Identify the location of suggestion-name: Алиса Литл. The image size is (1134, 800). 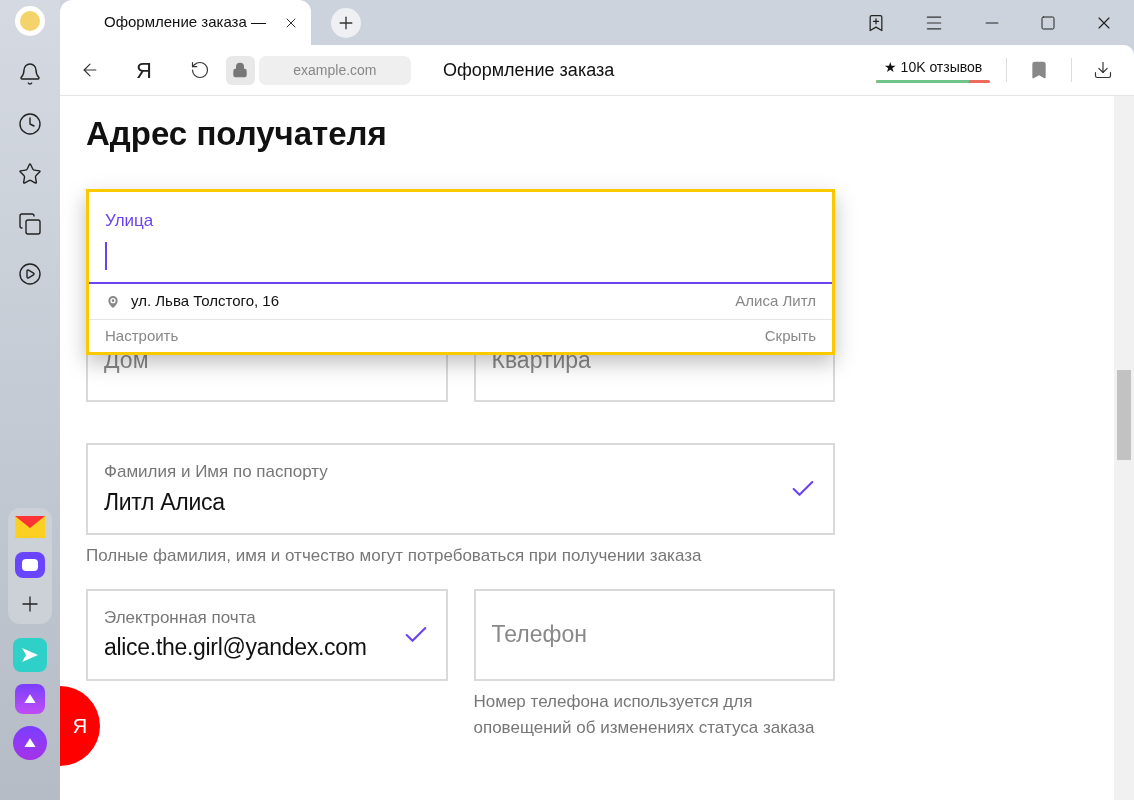
(775, 301).